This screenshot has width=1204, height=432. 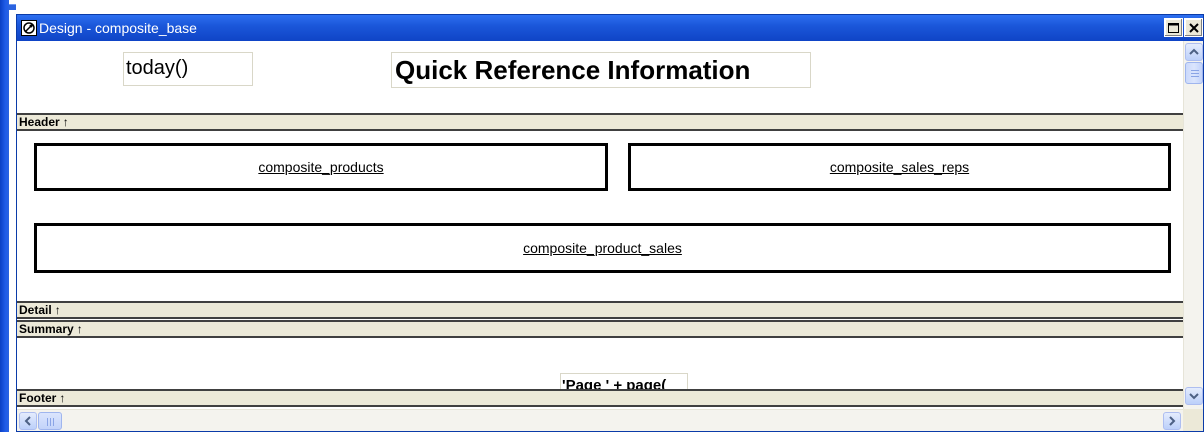 I want to click on band-summary: Summary ↑, so click(x=600, y=329).